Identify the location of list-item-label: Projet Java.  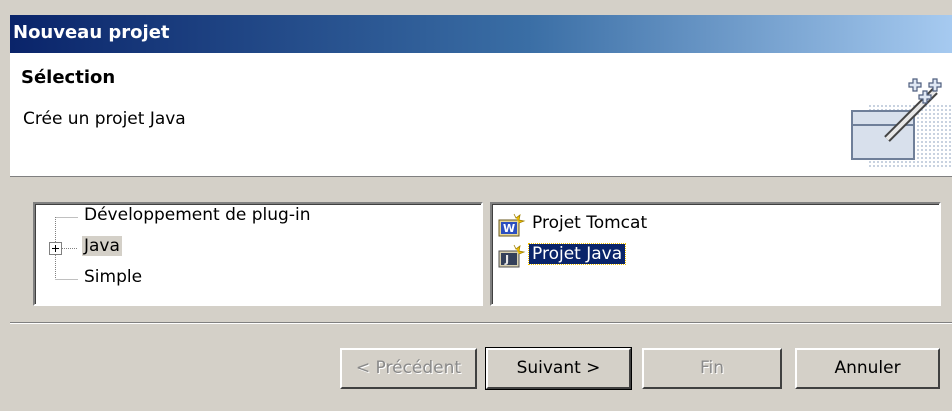
(577, 254).